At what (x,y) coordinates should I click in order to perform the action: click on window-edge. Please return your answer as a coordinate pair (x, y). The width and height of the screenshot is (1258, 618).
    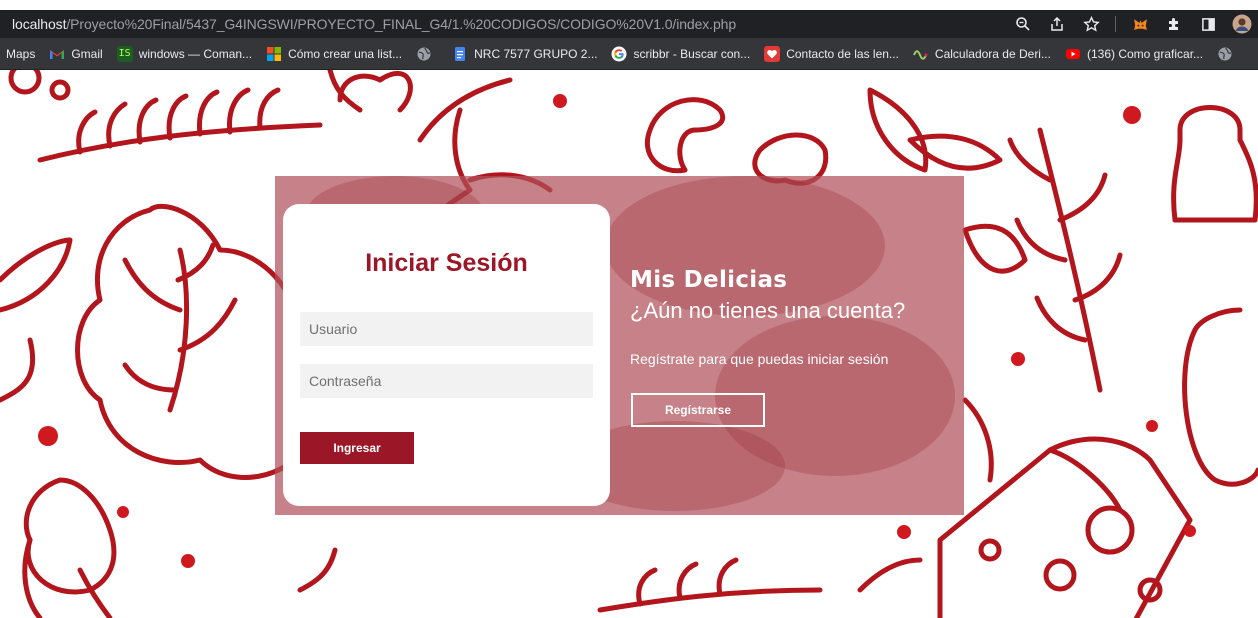
    Looking at the image, I should click on (629, 5).